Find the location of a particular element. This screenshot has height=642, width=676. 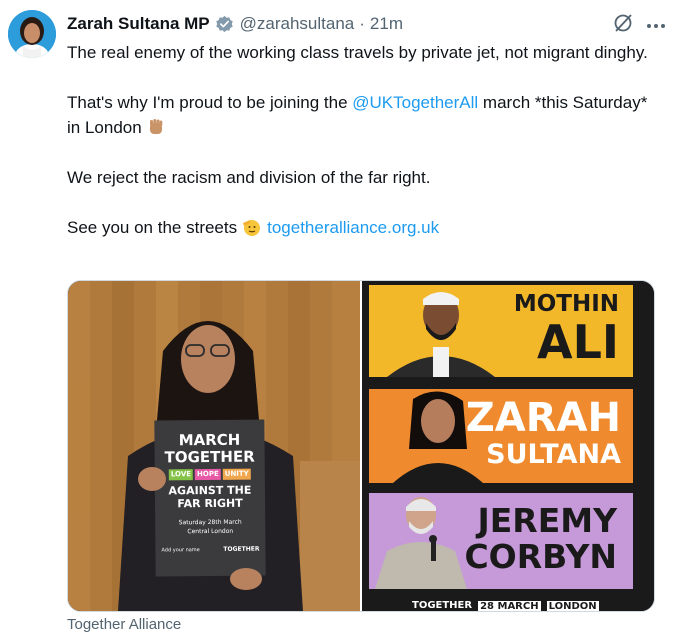

saluting-face-emoji is located at coordinates (251, 227).